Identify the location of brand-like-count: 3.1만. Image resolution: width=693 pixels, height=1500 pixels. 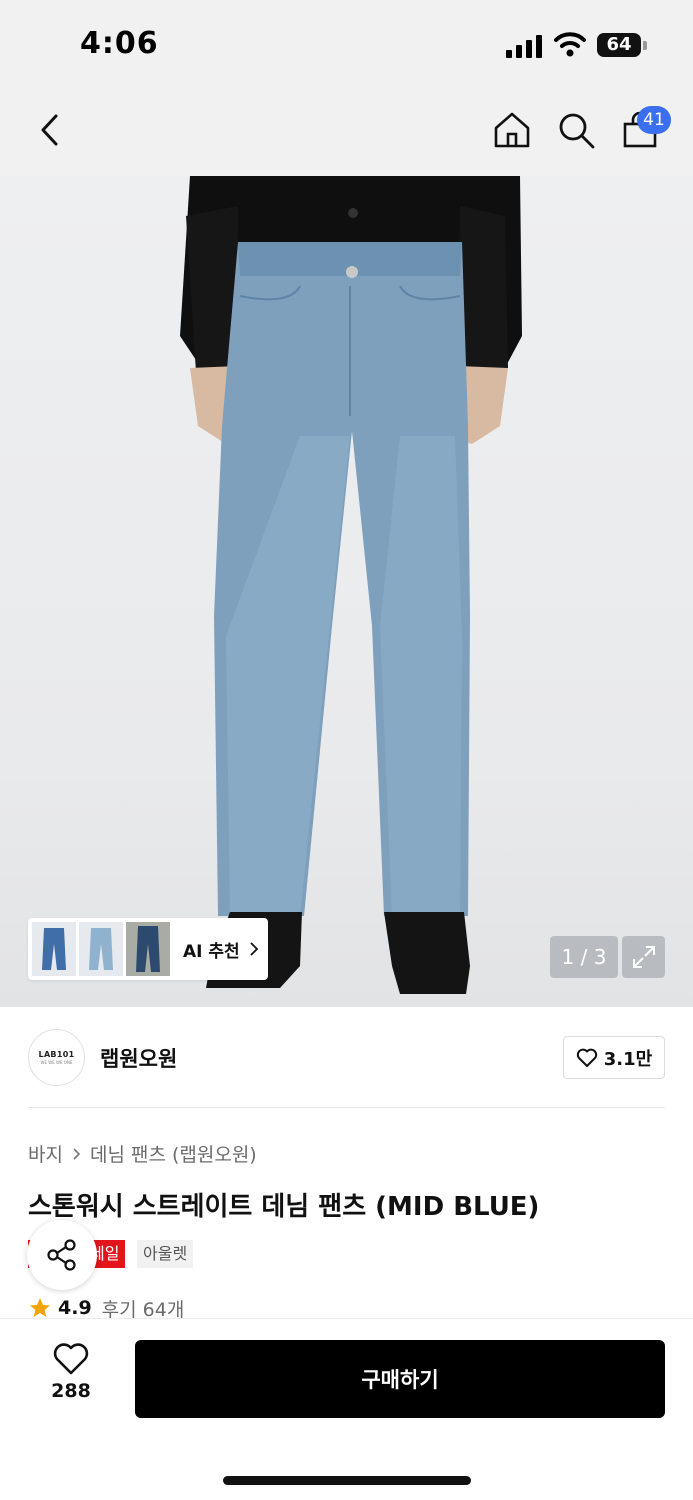
(628, 1059).